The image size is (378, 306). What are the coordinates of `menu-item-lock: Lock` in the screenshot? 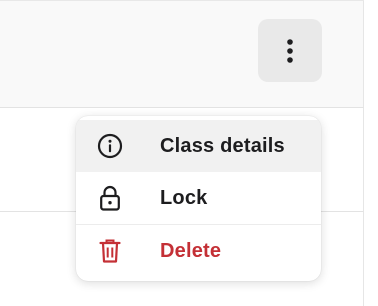 It's located at (198, 198).